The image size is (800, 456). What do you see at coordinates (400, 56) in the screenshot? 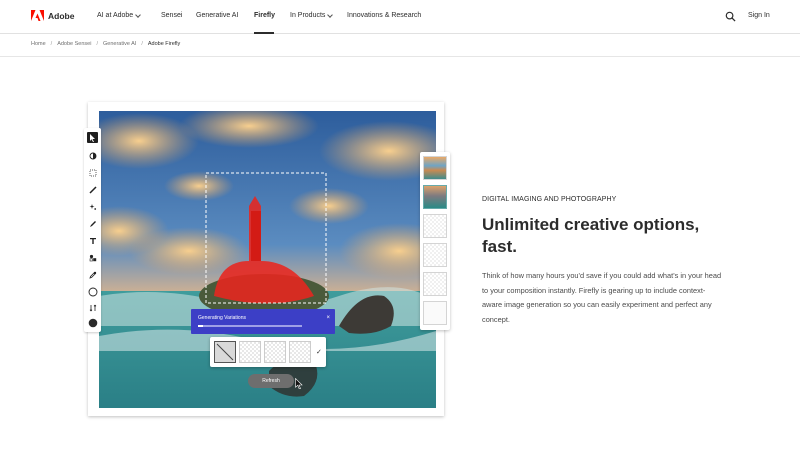
I see `breadcrumb-divider` at bounding box center [400, 56].